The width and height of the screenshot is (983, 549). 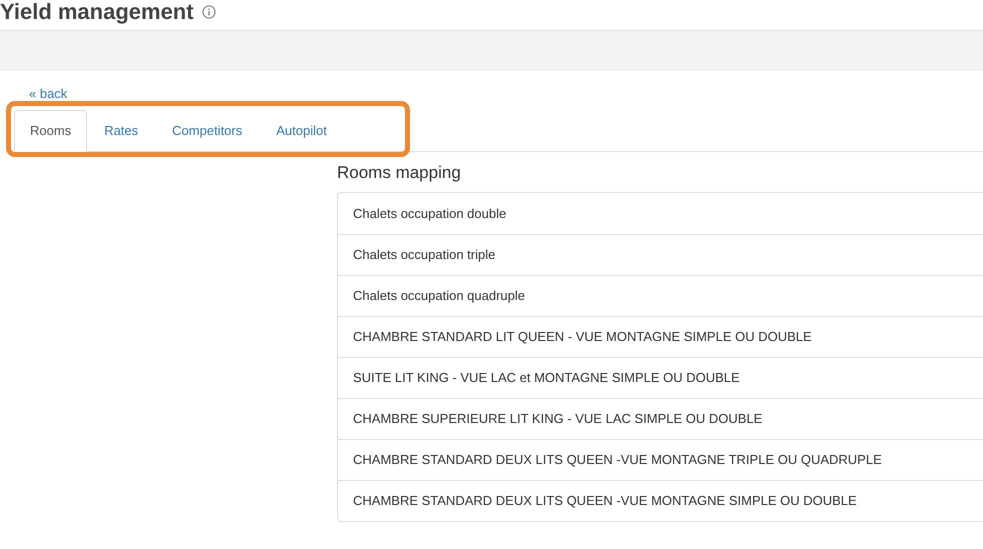 What do you see at coordinates (660, 418) in the screenshot?
I see `room-row: CHAMBRE SUPERIEURE LIT KING - VUE LAC SIMPLE OU DOUBLE` at bounding box center [660, 418].